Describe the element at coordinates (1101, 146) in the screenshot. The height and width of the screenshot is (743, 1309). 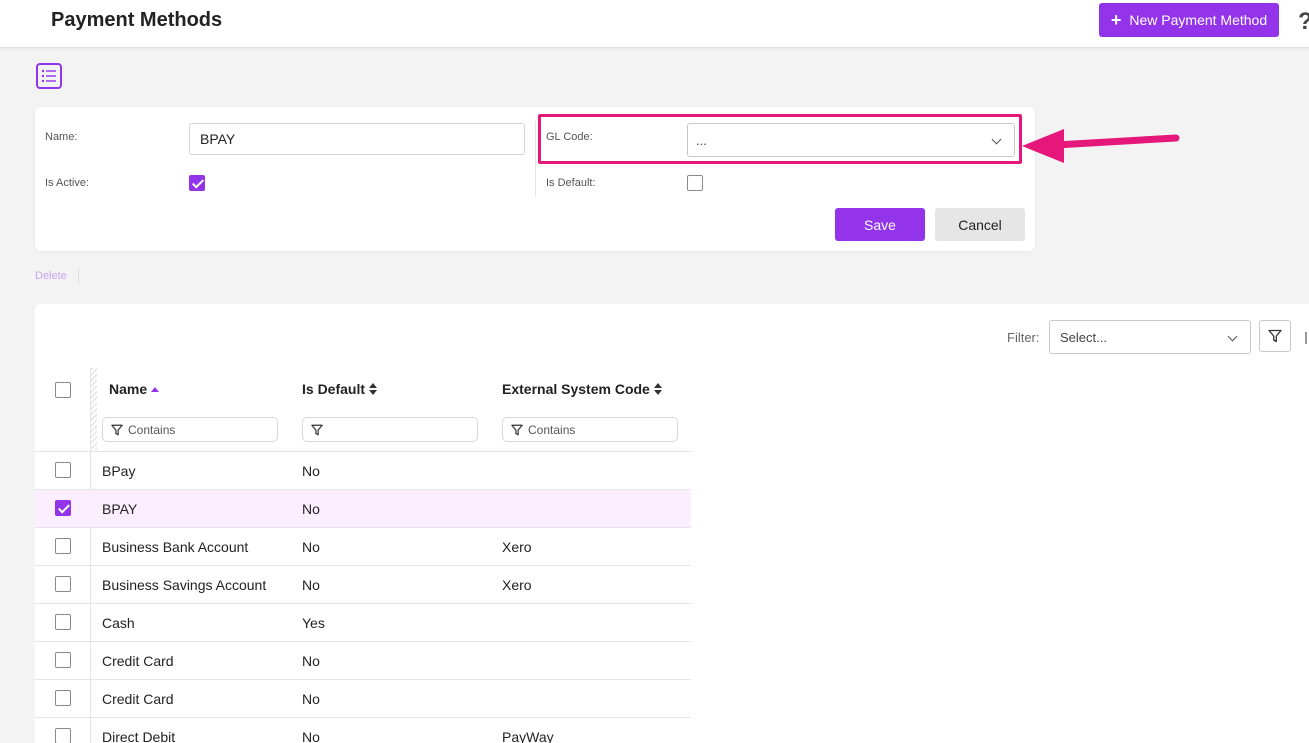
I see `annotation-arrow-icon` at that location.